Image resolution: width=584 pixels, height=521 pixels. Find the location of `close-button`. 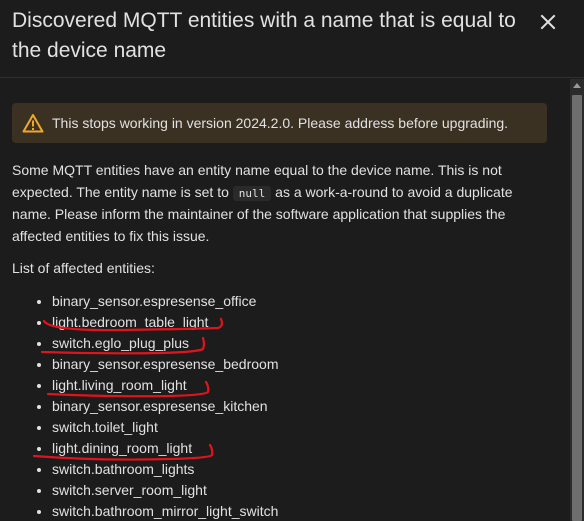

close-button is located at coordinates (548, 22).